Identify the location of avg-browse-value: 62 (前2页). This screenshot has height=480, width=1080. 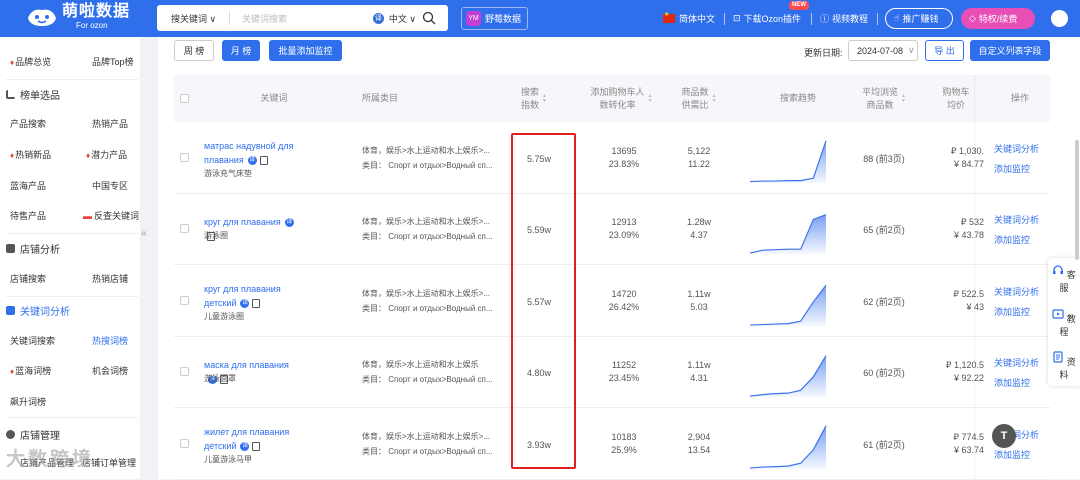
(884, 302).